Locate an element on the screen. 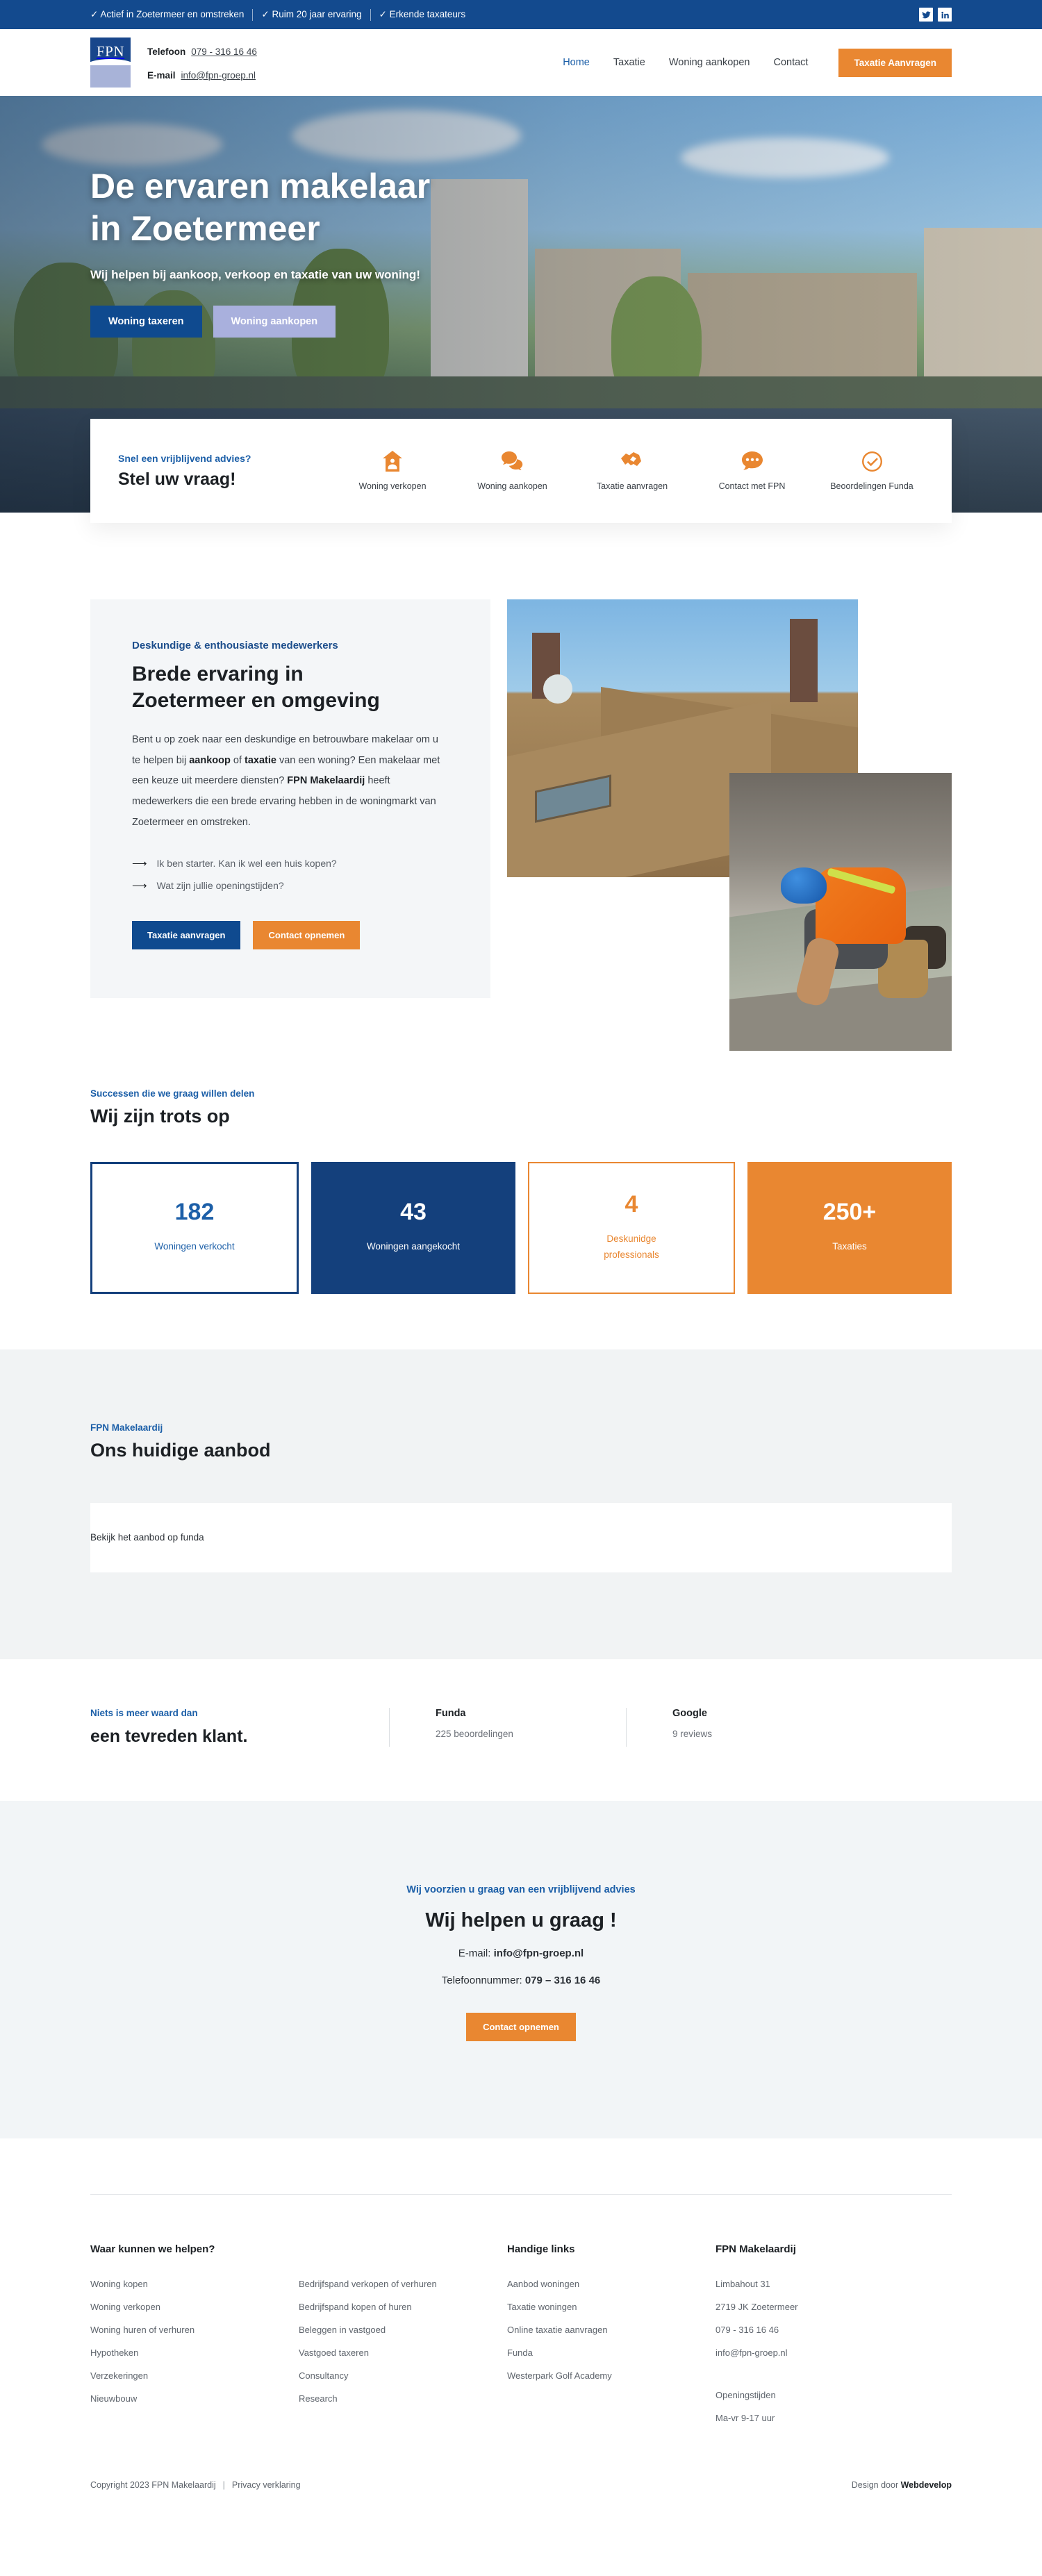  stat-number: 250+ is located at coordinates (849, 1212).